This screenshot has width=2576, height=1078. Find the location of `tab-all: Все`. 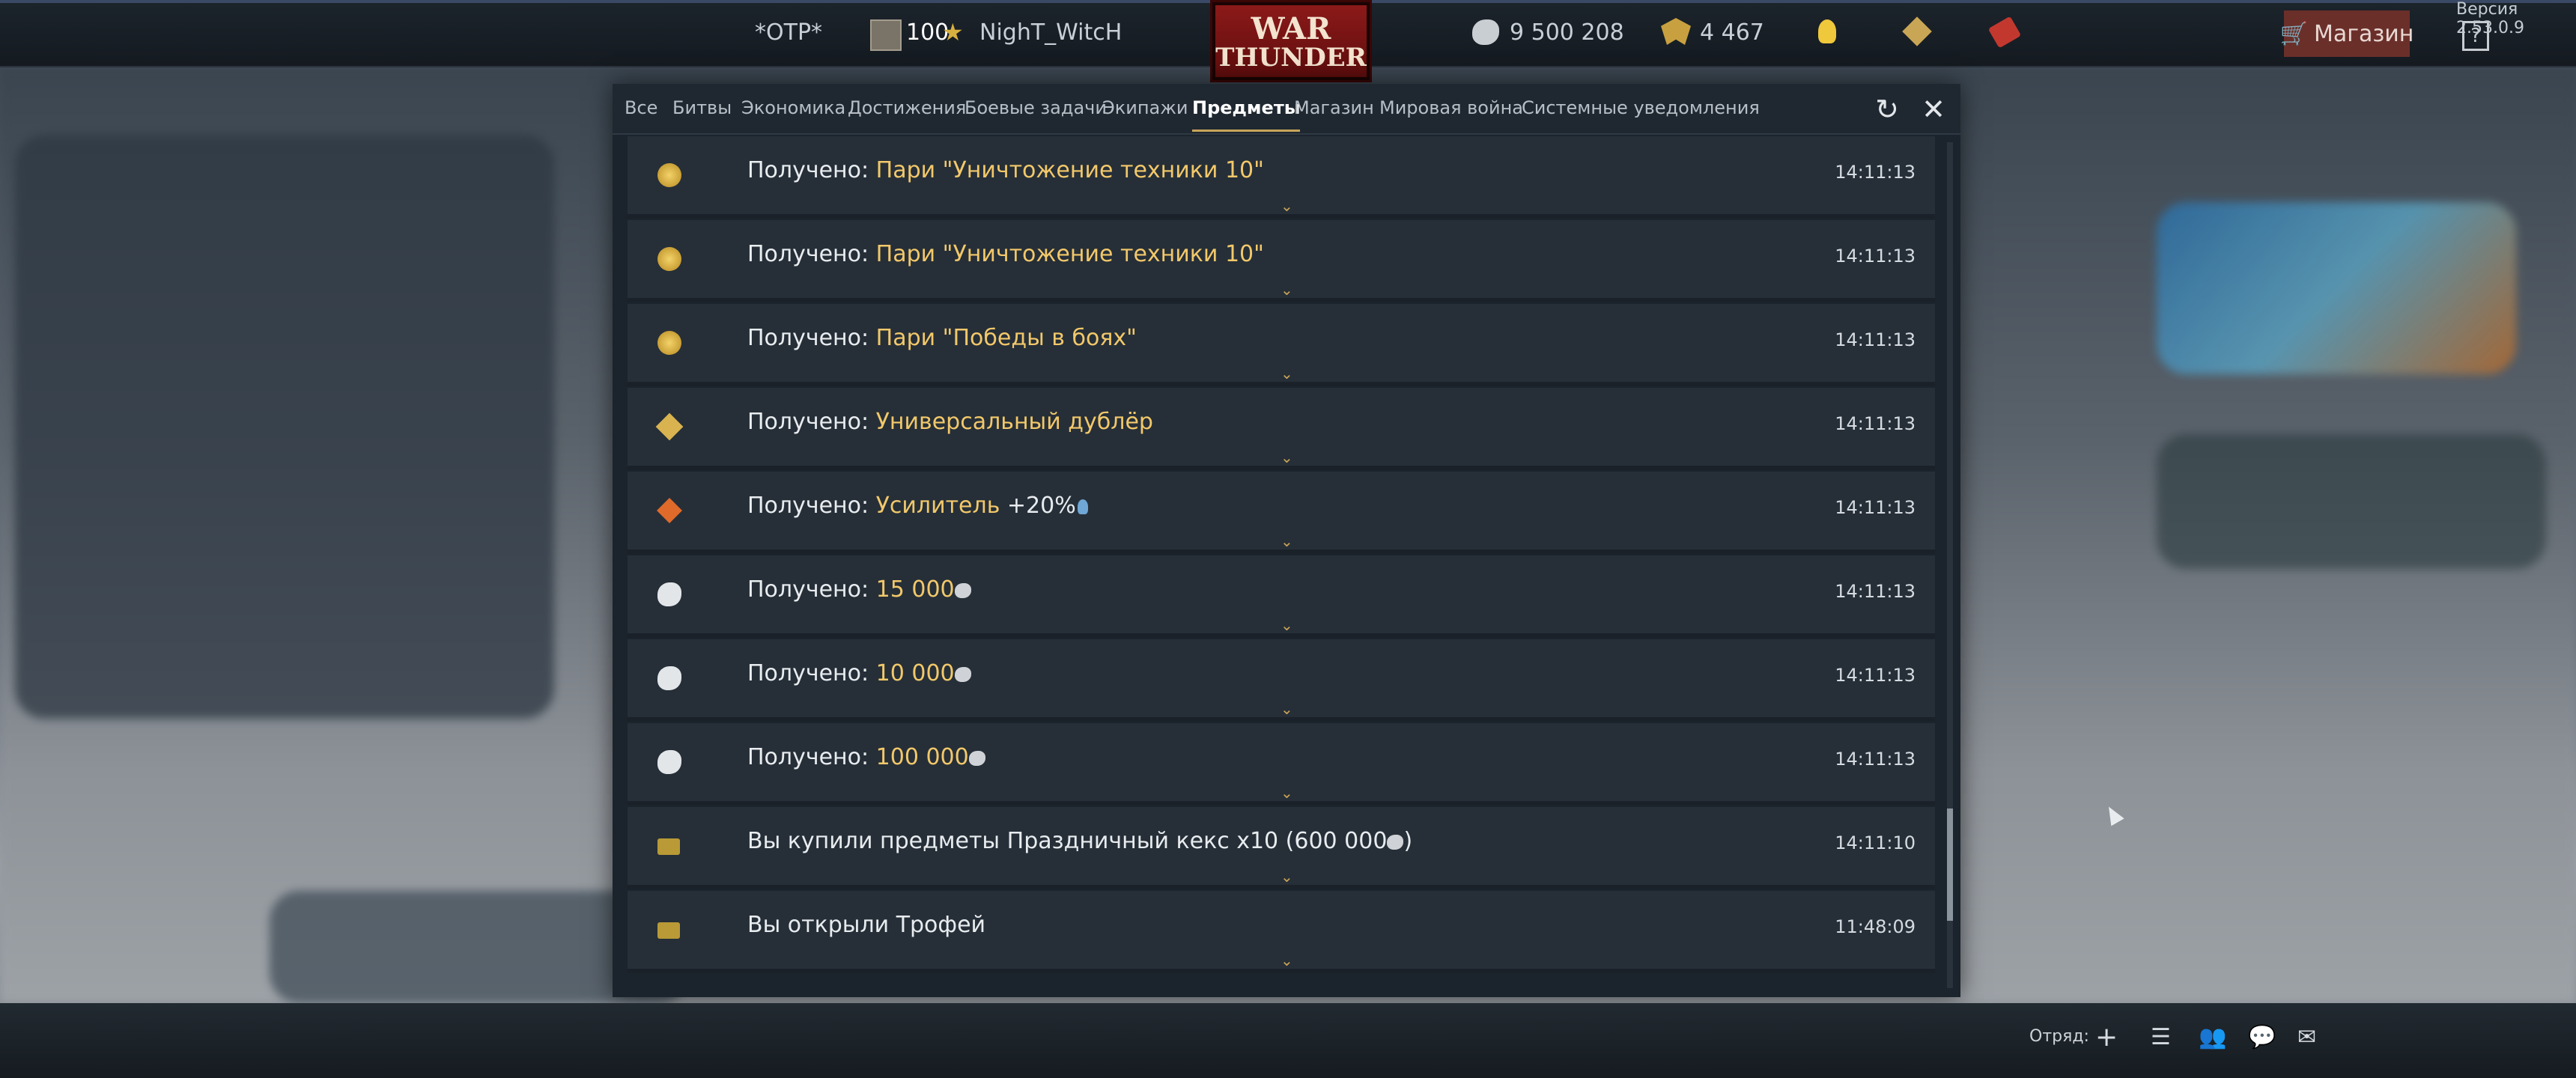

tab-all: Все is located at coordinates (641, 107).